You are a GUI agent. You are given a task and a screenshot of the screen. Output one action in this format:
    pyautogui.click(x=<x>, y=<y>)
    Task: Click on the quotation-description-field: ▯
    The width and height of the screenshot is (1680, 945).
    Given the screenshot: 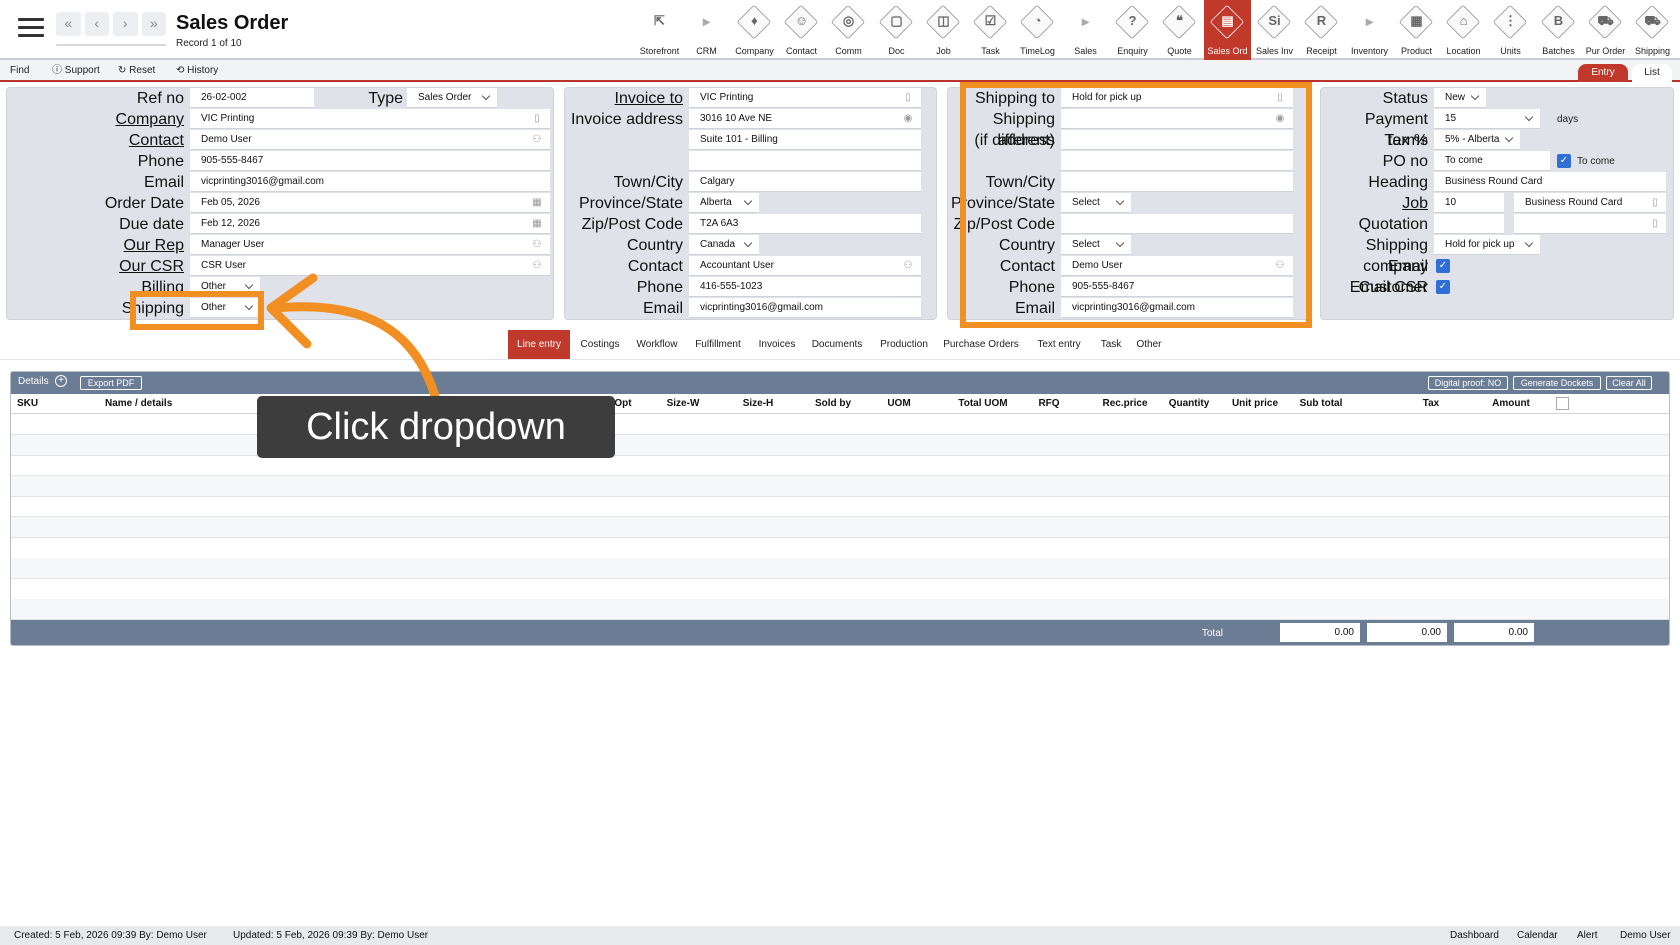 What is the action you would take?
    pyautogui.click(x=1590, y=224)
    